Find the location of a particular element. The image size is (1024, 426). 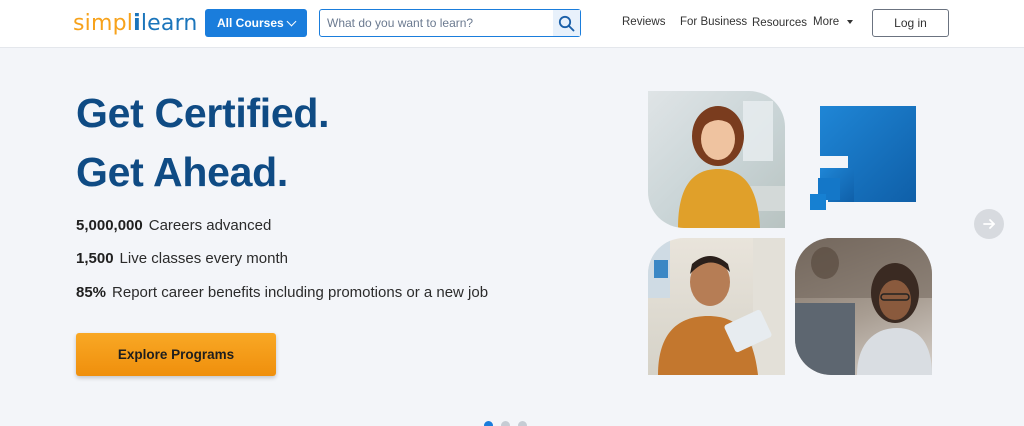

chevron-down-icon is located at coordinates (291, 21).